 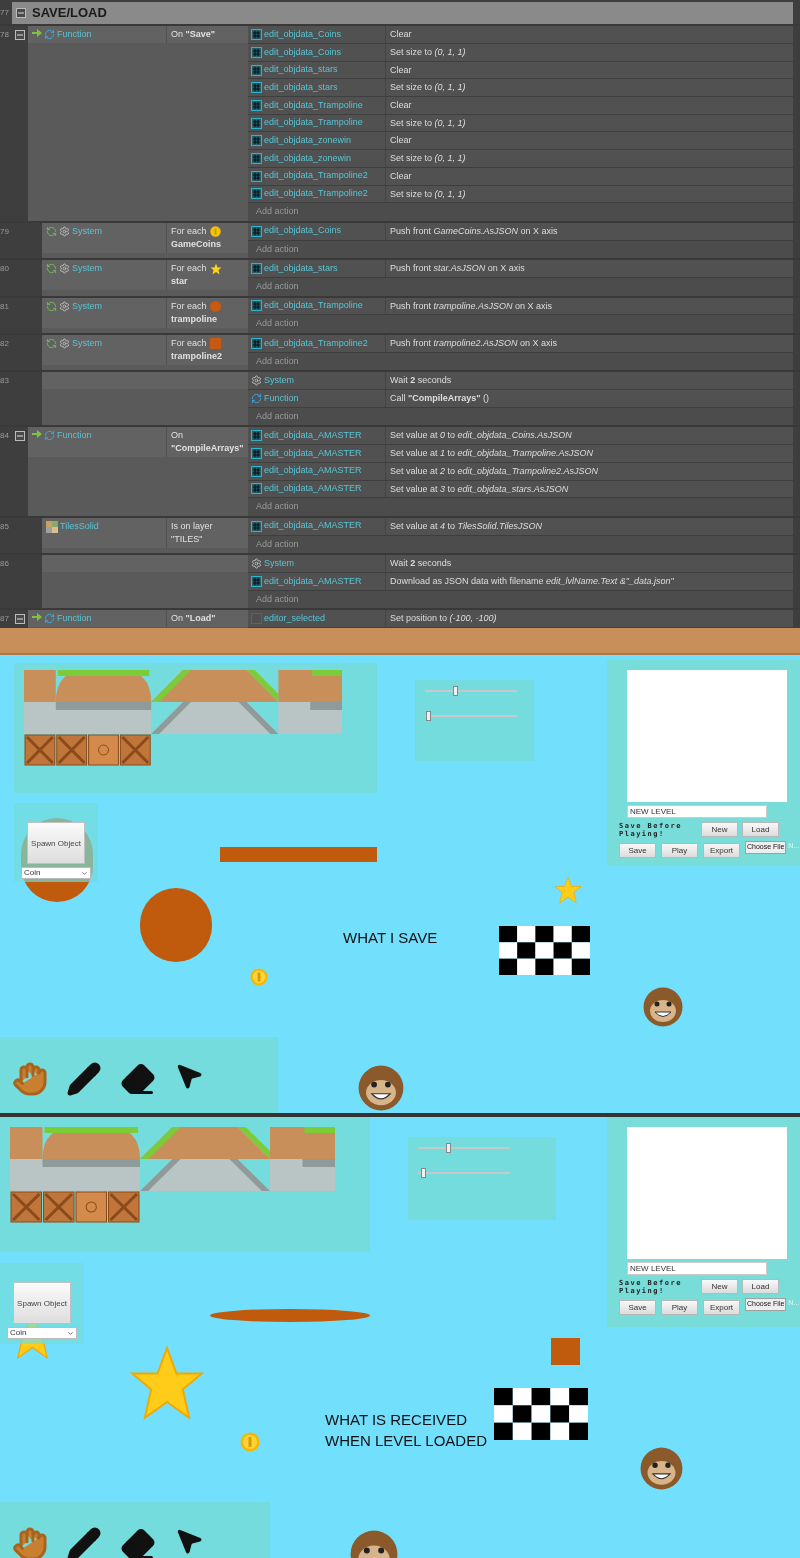 What do you see at coordinates (145, 275) in the screenshot?
I see `condition-row: System For each star` at bounding box center [145, 275].